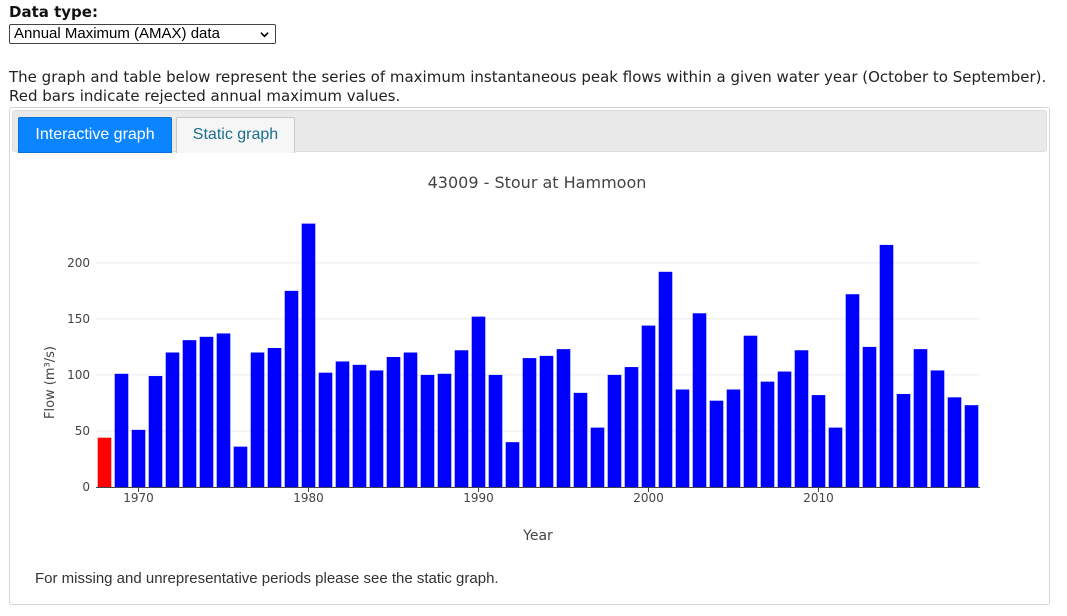 The height and width of the screenshot is (616, 1067). I want to click on y-tick-label: 50, so click(82, 431).